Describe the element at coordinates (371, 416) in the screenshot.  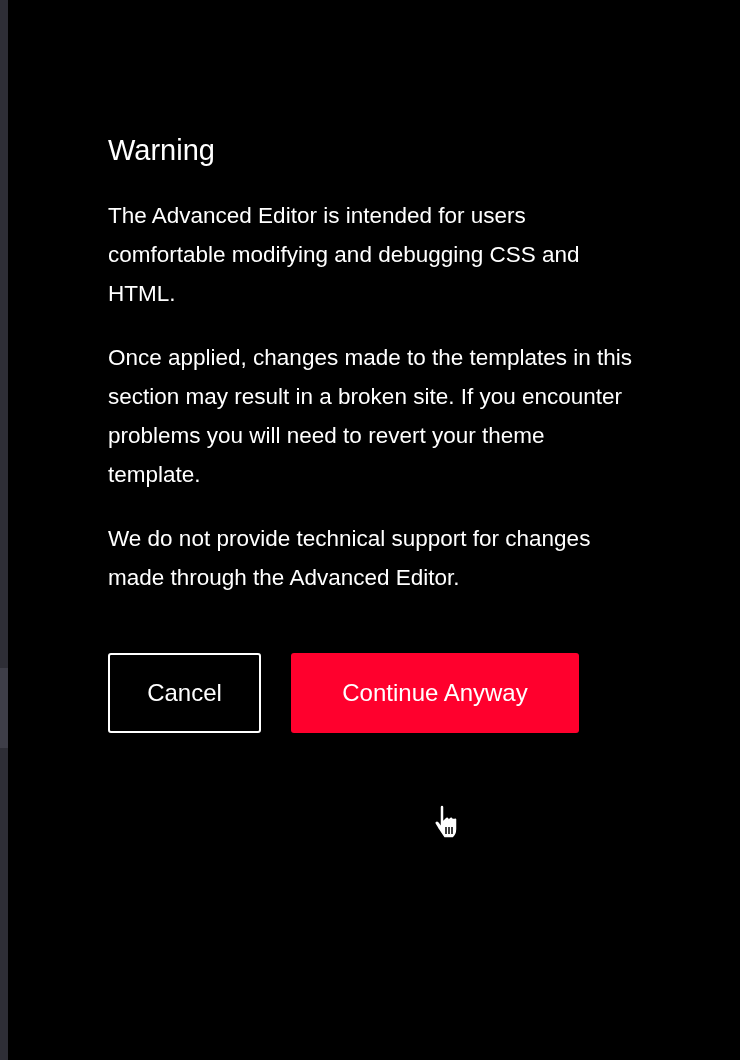
I see `warning-paragraph: Once applied, changes made to the templates in this section may result in a broken site. If you encounter problems you will need to revert your theme template.` at that location.